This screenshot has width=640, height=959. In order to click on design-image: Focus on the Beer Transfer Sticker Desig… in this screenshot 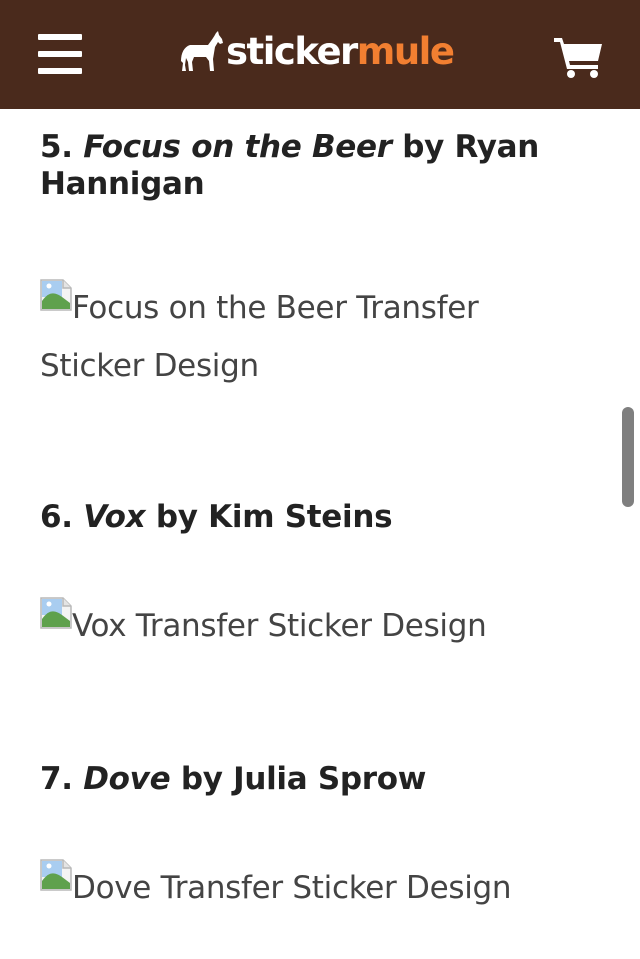, I will do `click(300, 337)`.